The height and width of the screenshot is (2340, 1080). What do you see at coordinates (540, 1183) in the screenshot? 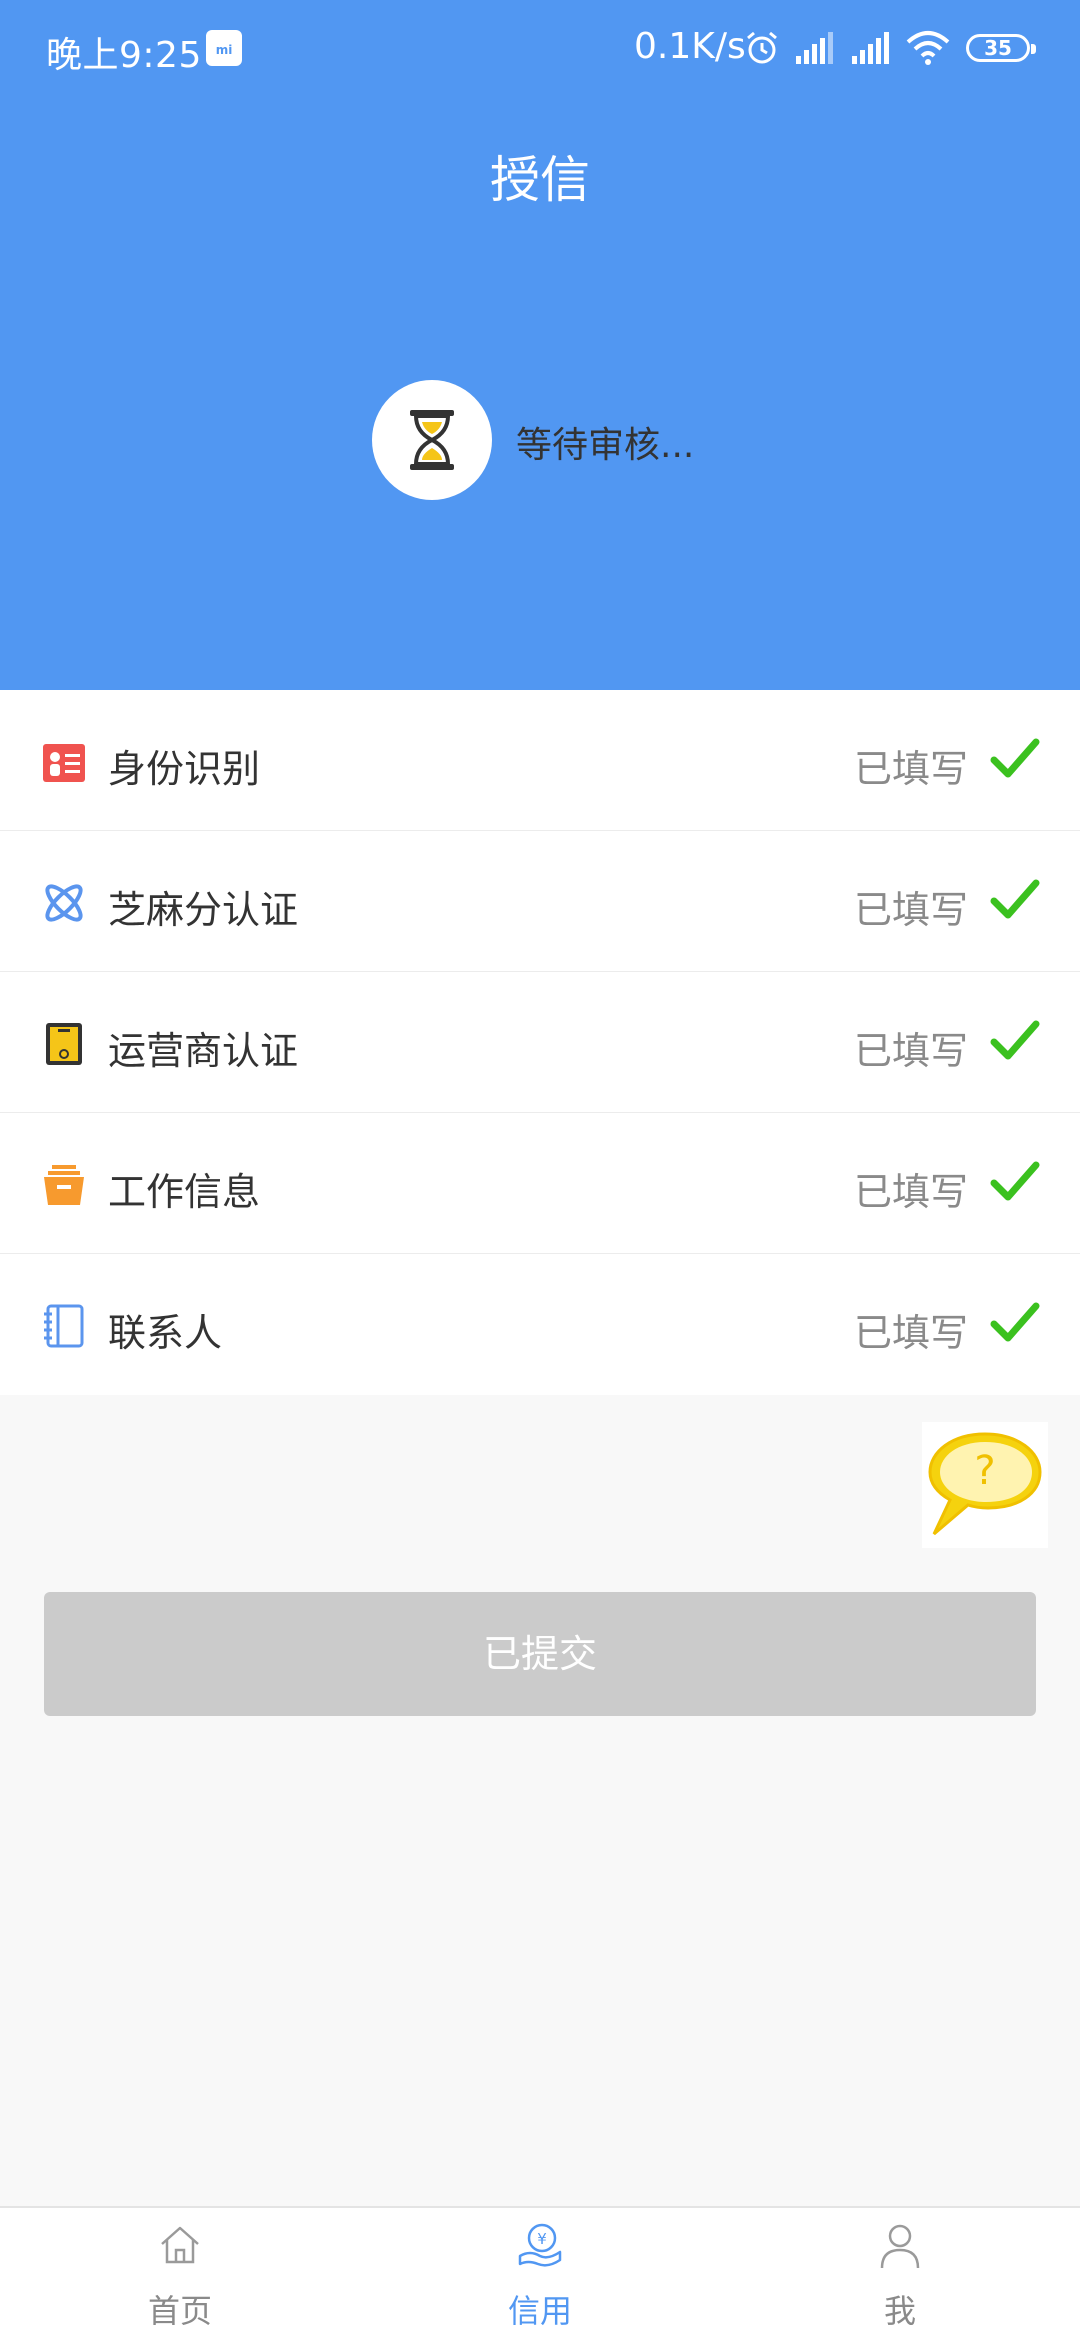
I see `list-item-work-info: 工作信息 已填写` at bounding box center [540, 1183].